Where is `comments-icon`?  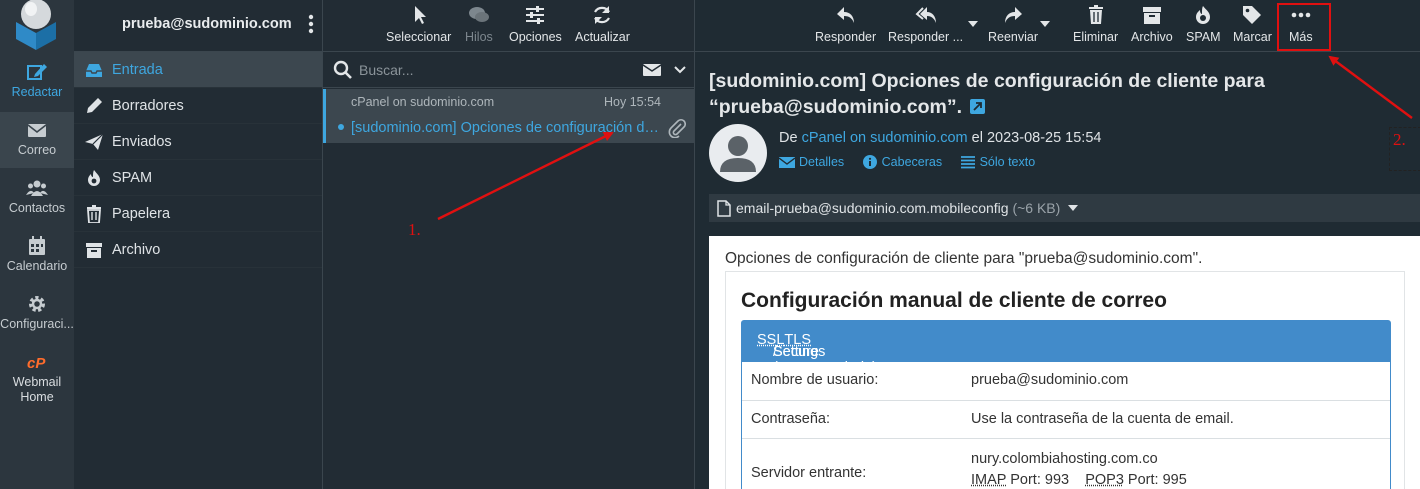 comments-icon is located at coordinates (479, 15).